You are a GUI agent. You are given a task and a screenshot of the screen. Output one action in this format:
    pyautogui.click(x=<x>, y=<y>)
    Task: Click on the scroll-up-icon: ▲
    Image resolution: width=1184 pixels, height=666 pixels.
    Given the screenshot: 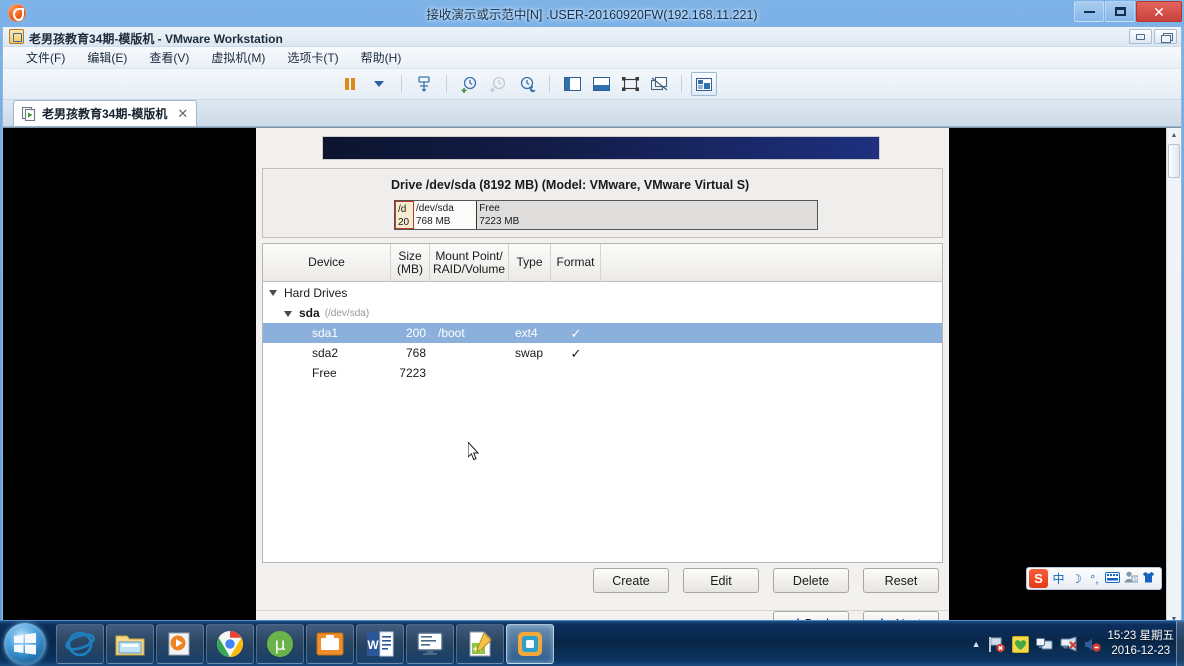 What is the action you would take?
    pyautogui.click(x=1174, y=135)
    